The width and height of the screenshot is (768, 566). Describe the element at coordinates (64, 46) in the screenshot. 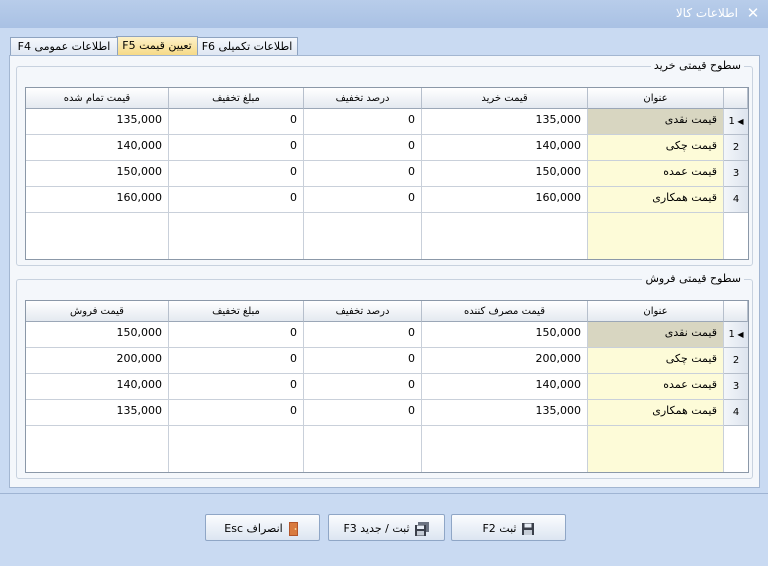

I see `tab-general-info: اطلاعات عمومی F4` at that location.